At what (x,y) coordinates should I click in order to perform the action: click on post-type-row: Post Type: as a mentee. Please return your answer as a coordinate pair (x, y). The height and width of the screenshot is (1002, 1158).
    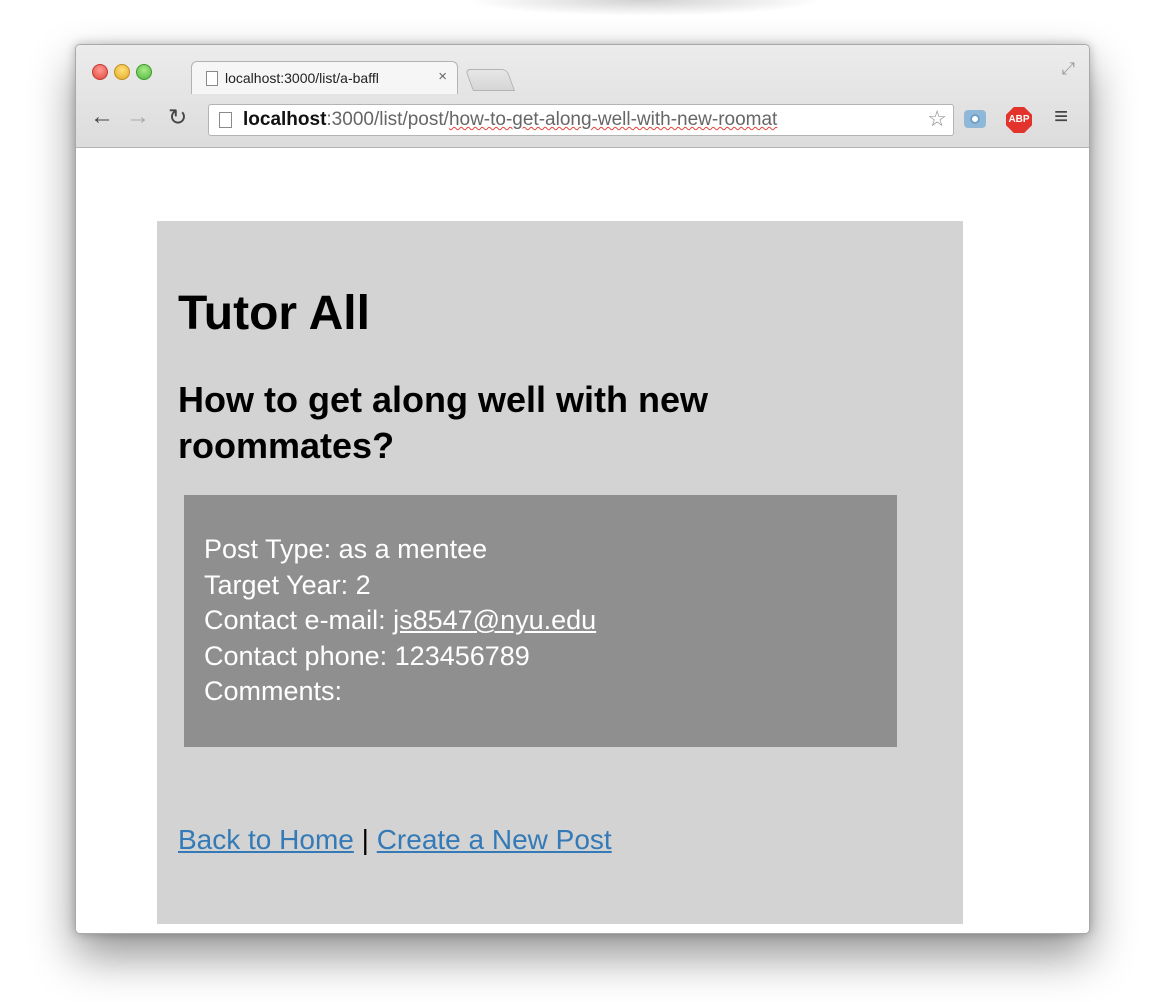
    Looking at the image, I should click on (400, 550).